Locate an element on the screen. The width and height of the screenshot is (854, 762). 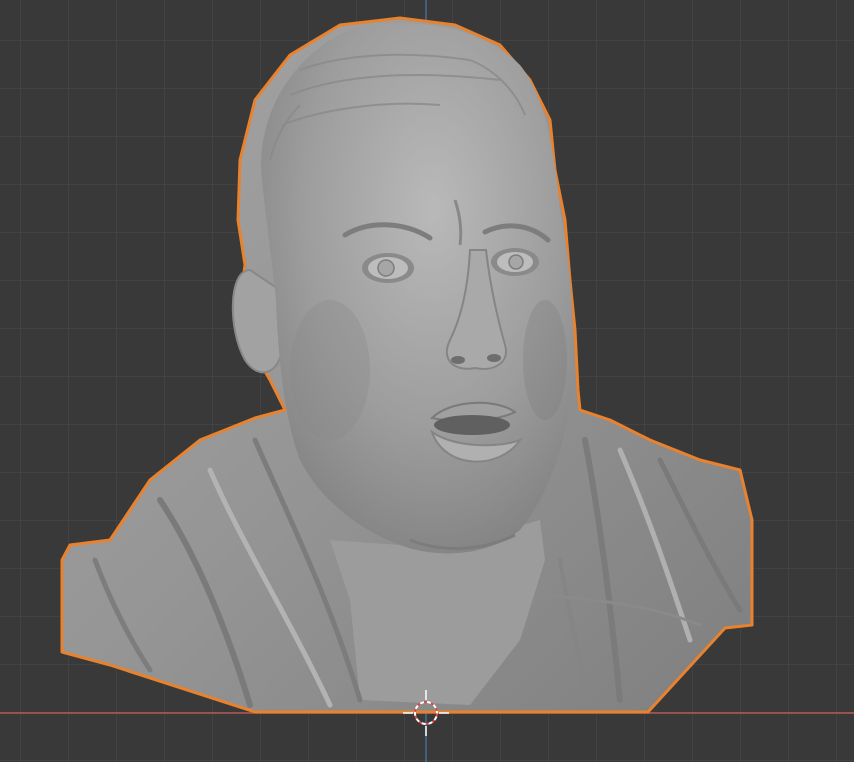
mouth-opening is located at coordinates (472, 425).